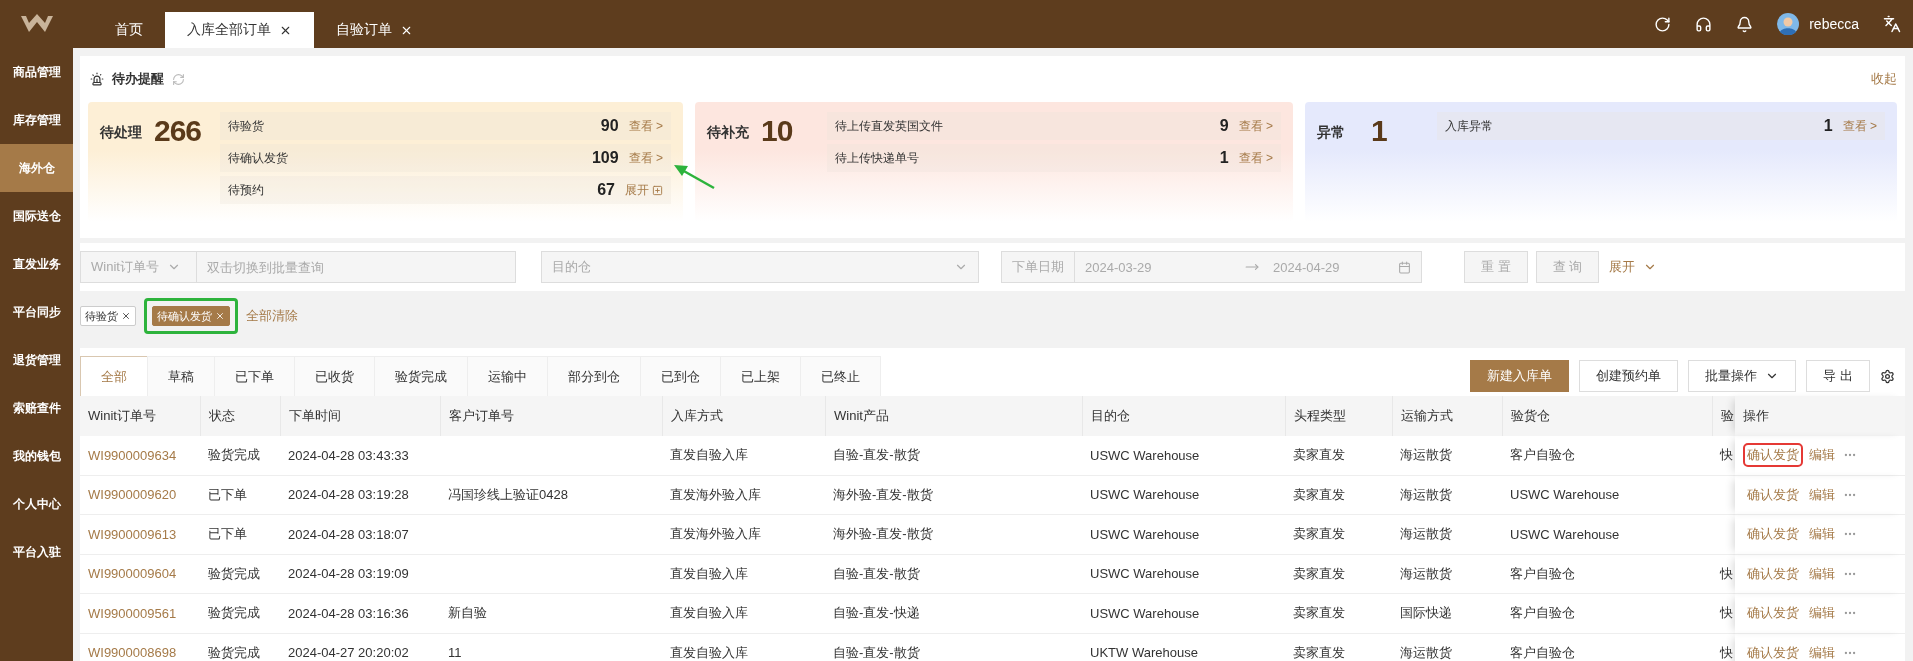 The image size is (1913, 661). I want to click on order-number-link: WI9900009613, so click(140, 535).